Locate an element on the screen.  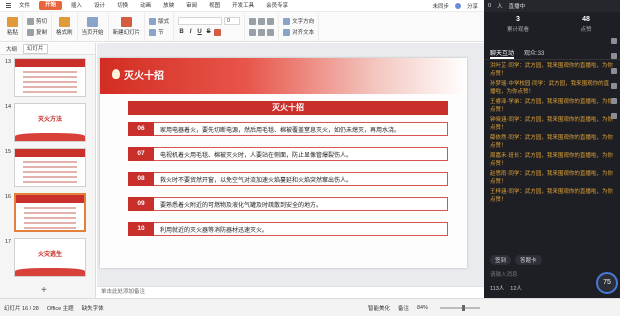
align-center-icon is located at coordinates (262, 32).